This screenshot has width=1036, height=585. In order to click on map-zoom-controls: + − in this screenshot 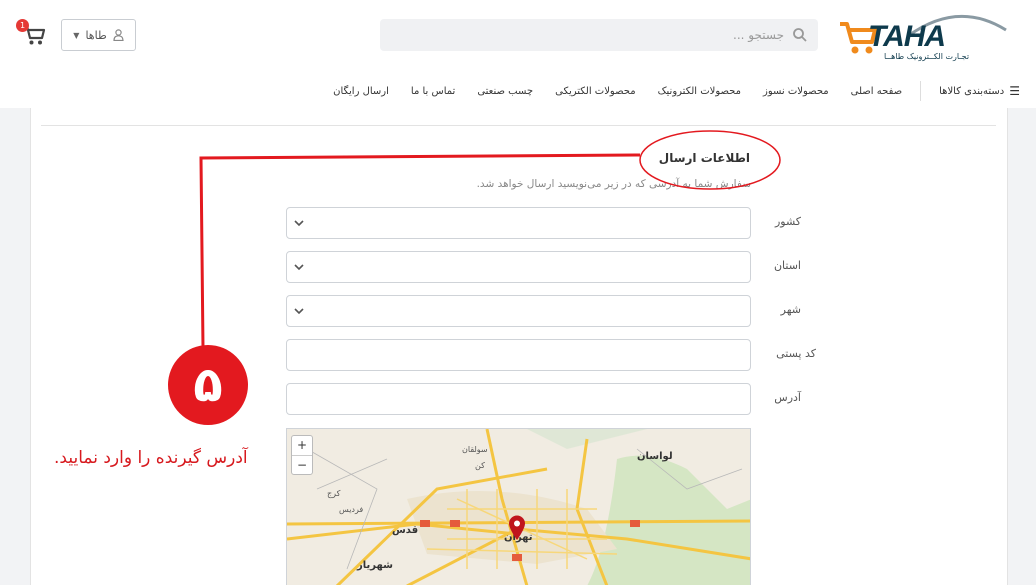, I will do `click(302, 455)`.